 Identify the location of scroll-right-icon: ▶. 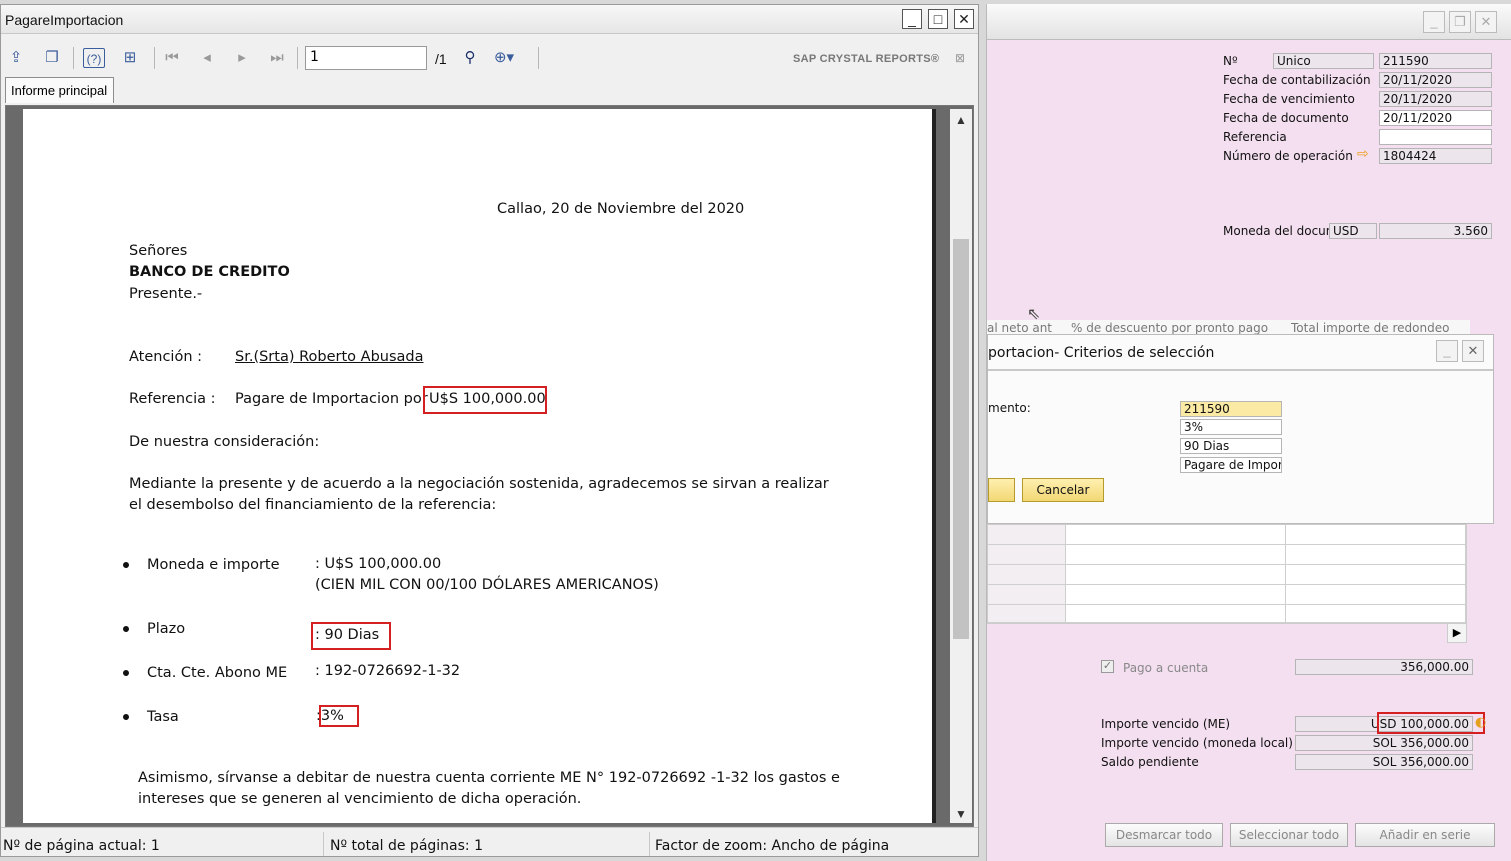
(1457, 633).